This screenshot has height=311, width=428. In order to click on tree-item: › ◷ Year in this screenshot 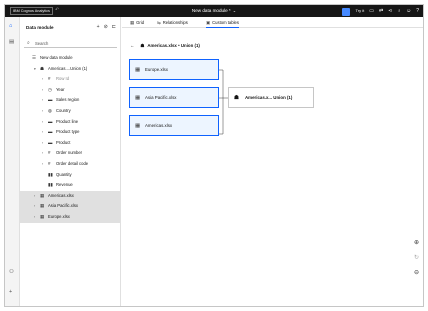, I will do `click(70, 90)`.